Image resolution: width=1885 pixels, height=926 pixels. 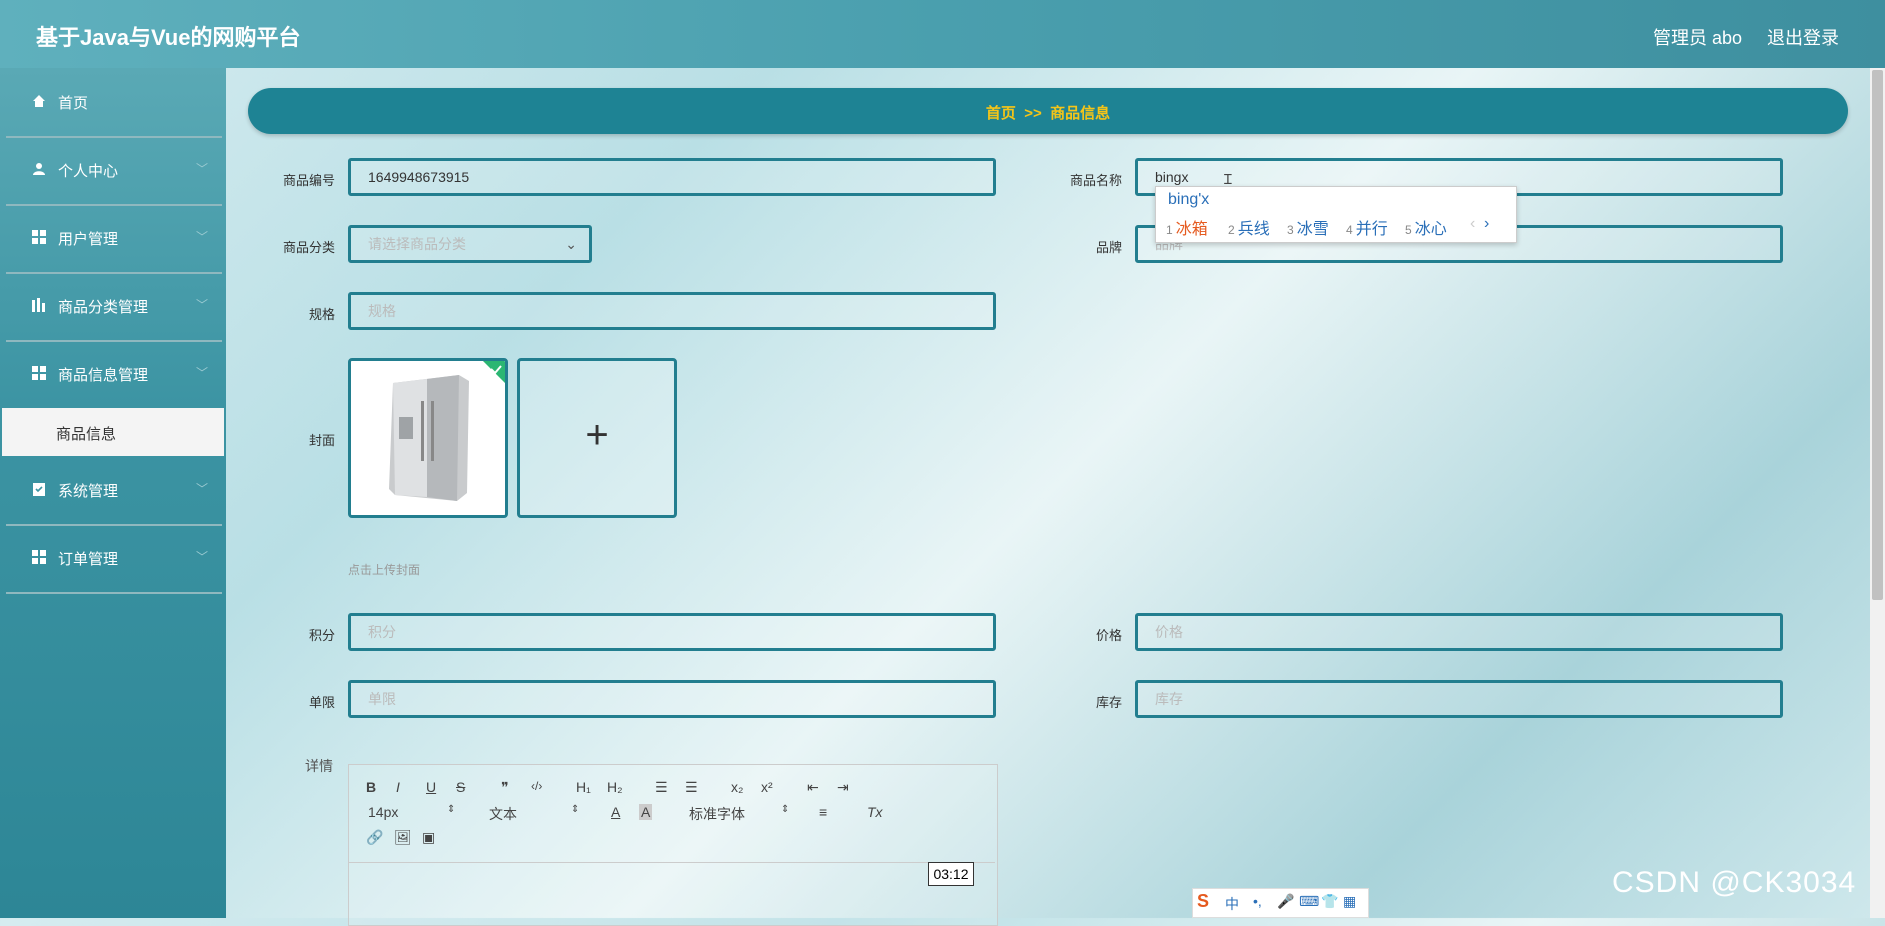 I want to click on plus-icon: +, so click(x=597, y=435).